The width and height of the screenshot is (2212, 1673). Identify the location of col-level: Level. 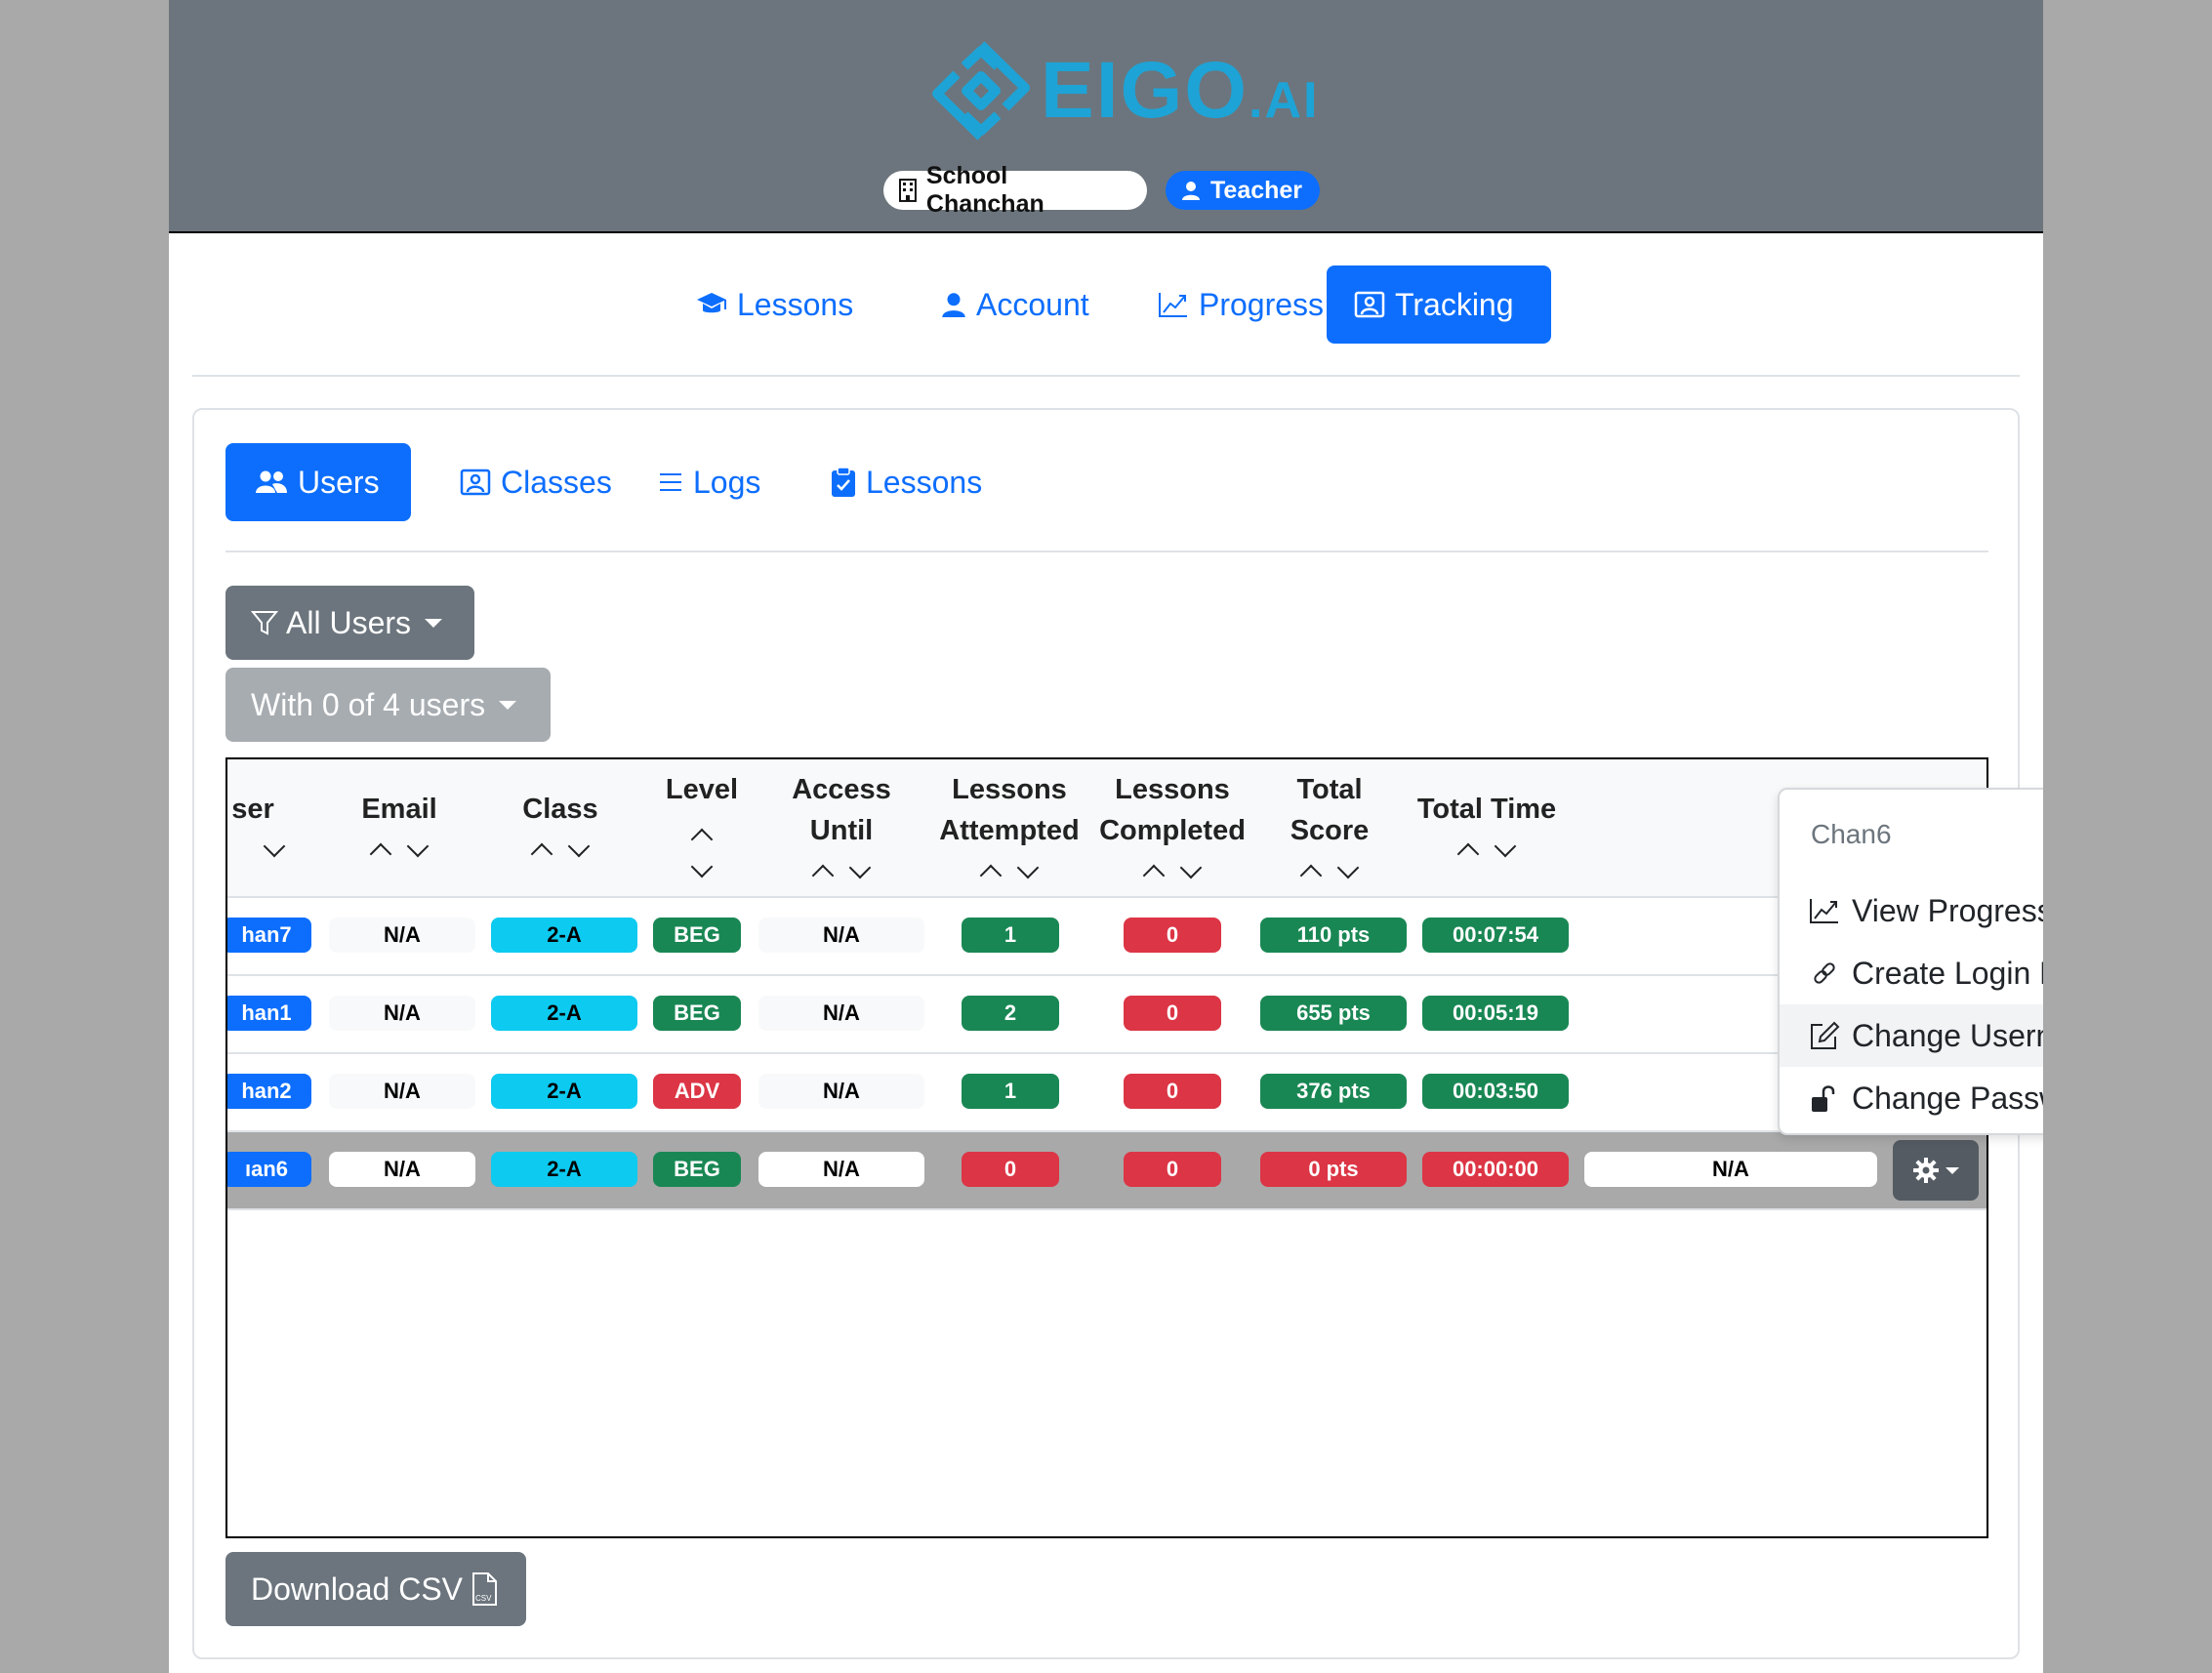
(702, 825).